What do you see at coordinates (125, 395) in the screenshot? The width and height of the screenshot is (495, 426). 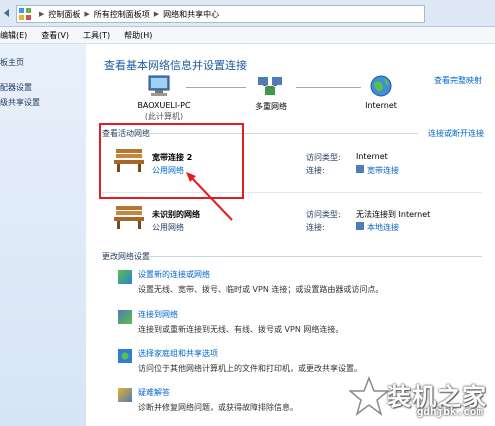 I see `troubleshoot-icon` at bounding box center [125, 395].